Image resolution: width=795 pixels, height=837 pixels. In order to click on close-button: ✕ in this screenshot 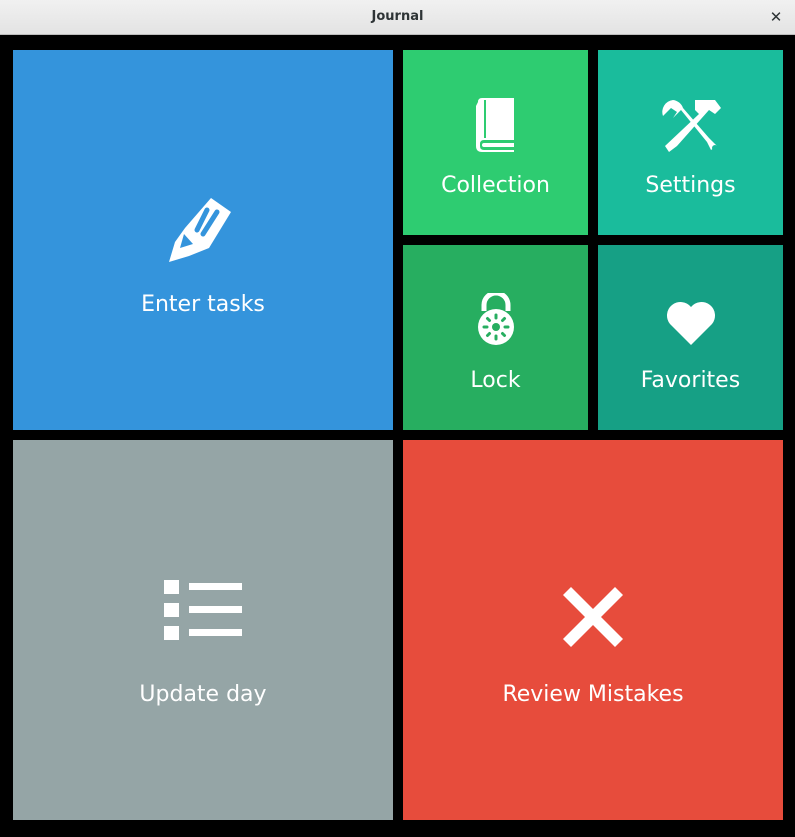, I will do `click(776, 17)`.